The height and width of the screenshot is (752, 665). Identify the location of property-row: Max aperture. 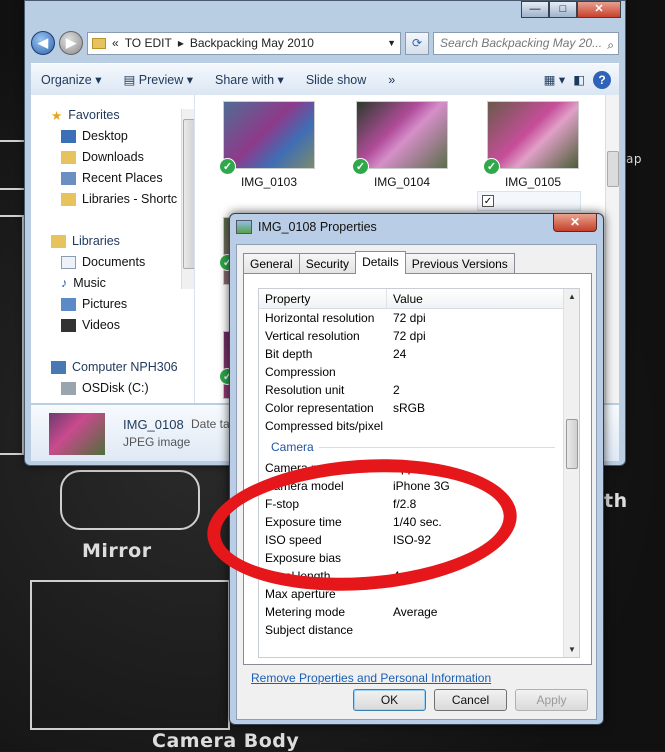
(419, 594).